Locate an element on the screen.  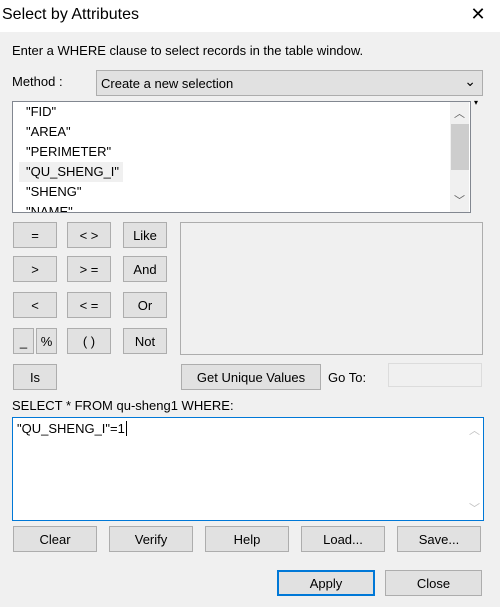
method-dropdown: Create a new selection ⌄ is located at coordinates (289, 83).